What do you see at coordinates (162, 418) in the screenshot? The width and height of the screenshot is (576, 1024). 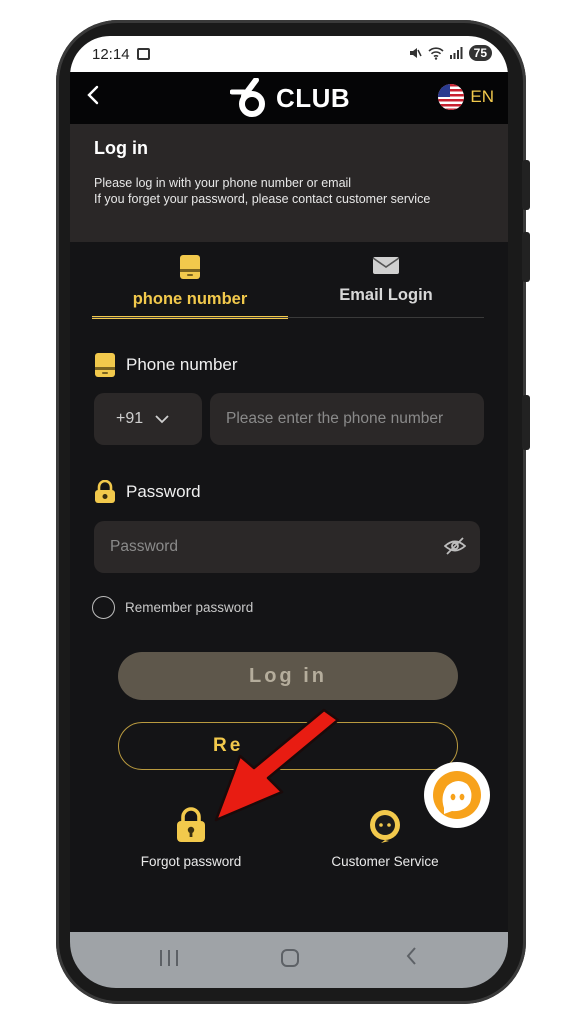 I see `chevron-down-icon` at bounding box center [162, 418].